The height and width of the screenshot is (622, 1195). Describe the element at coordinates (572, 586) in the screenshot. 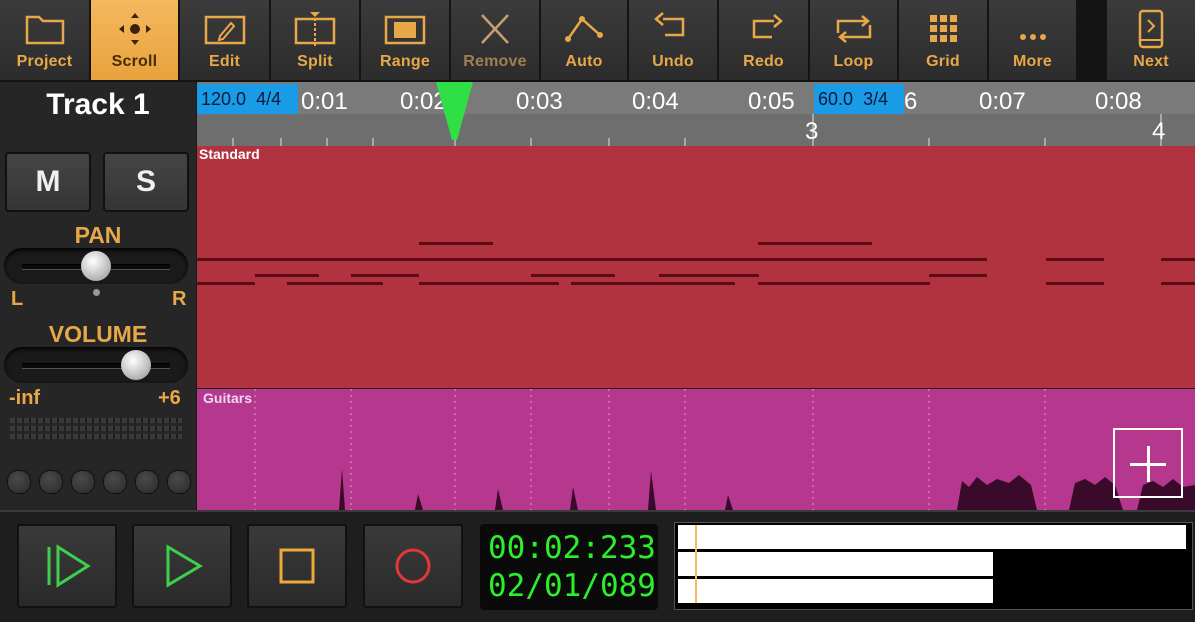

I see `position-readout: 02/01/089` at that location.